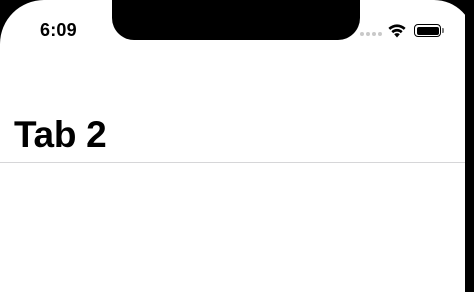  What do you see at coordinates (443, 30) in the screenshot?
I see `battery-cap` at bounding box center [443, 30].